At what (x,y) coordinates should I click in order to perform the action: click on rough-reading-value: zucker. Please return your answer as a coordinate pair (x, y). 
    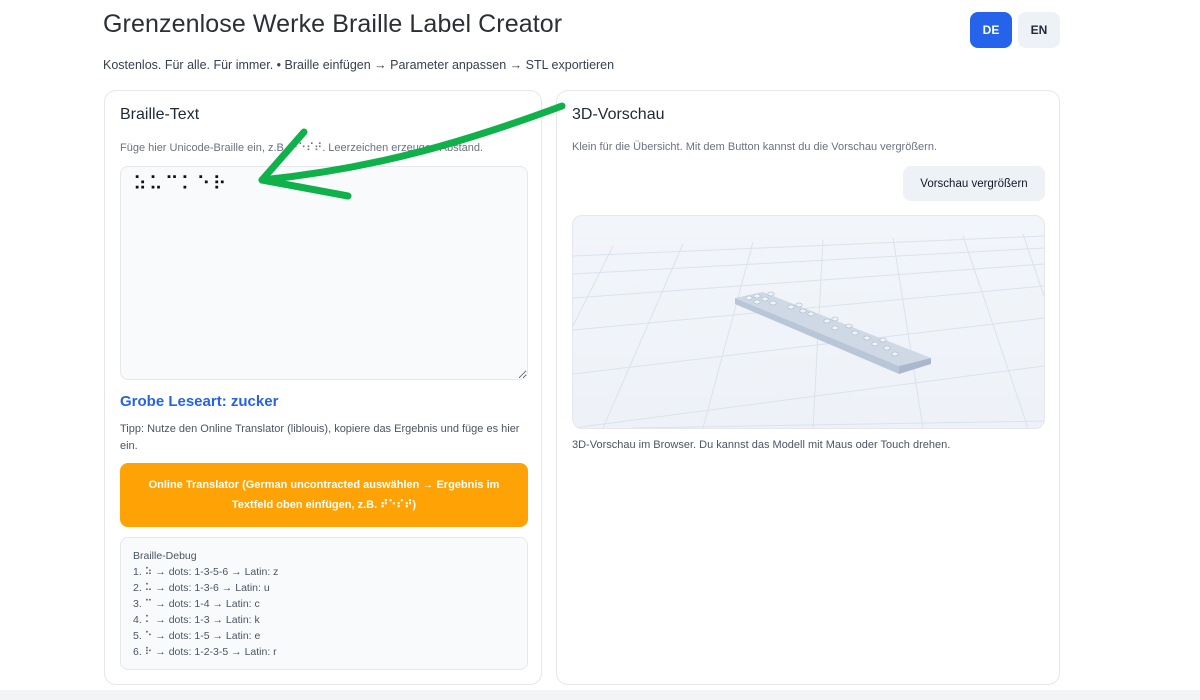
    Looking at the image, I should click on (254, 401).